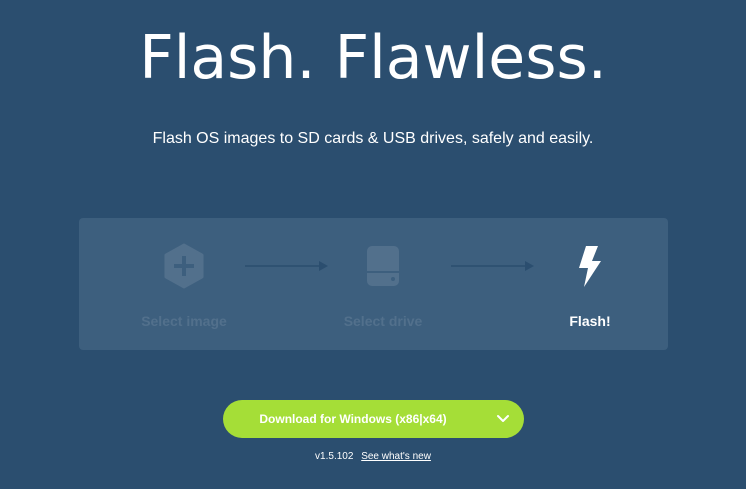 This screenshot has height=489, width=746. Describe the element at coordinates (184, 321) in the screenshot. I see `step-label-select-image: Select image` at that location.